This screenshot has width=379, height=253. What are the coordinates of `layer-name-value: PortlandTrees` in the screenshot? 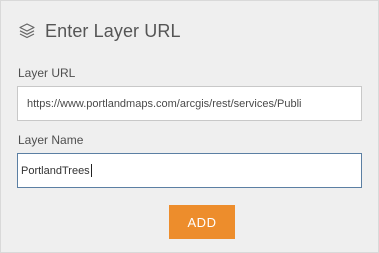 It's located at (55, 170).